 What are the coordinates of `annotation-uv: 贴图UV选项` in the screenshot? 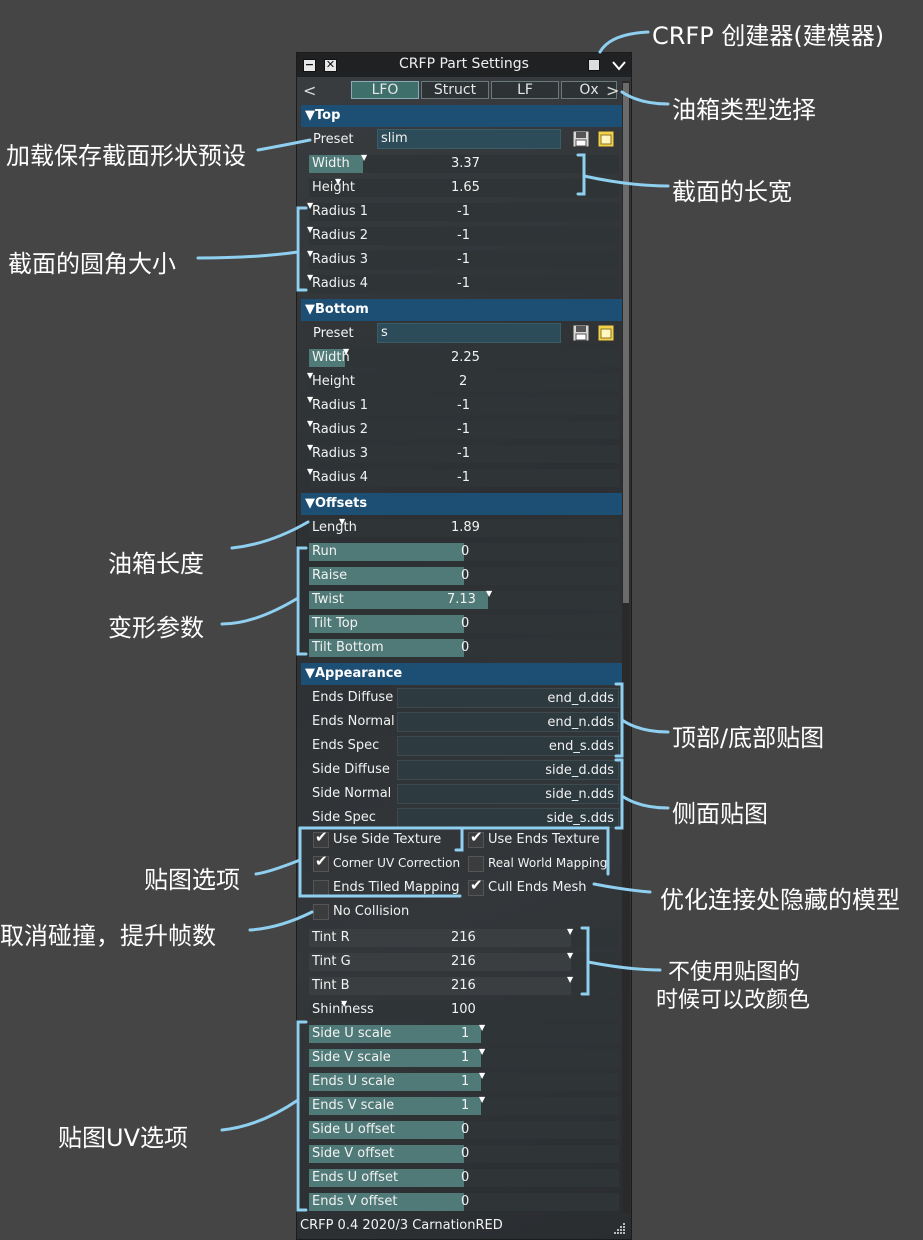 It's located at (123, 1138).